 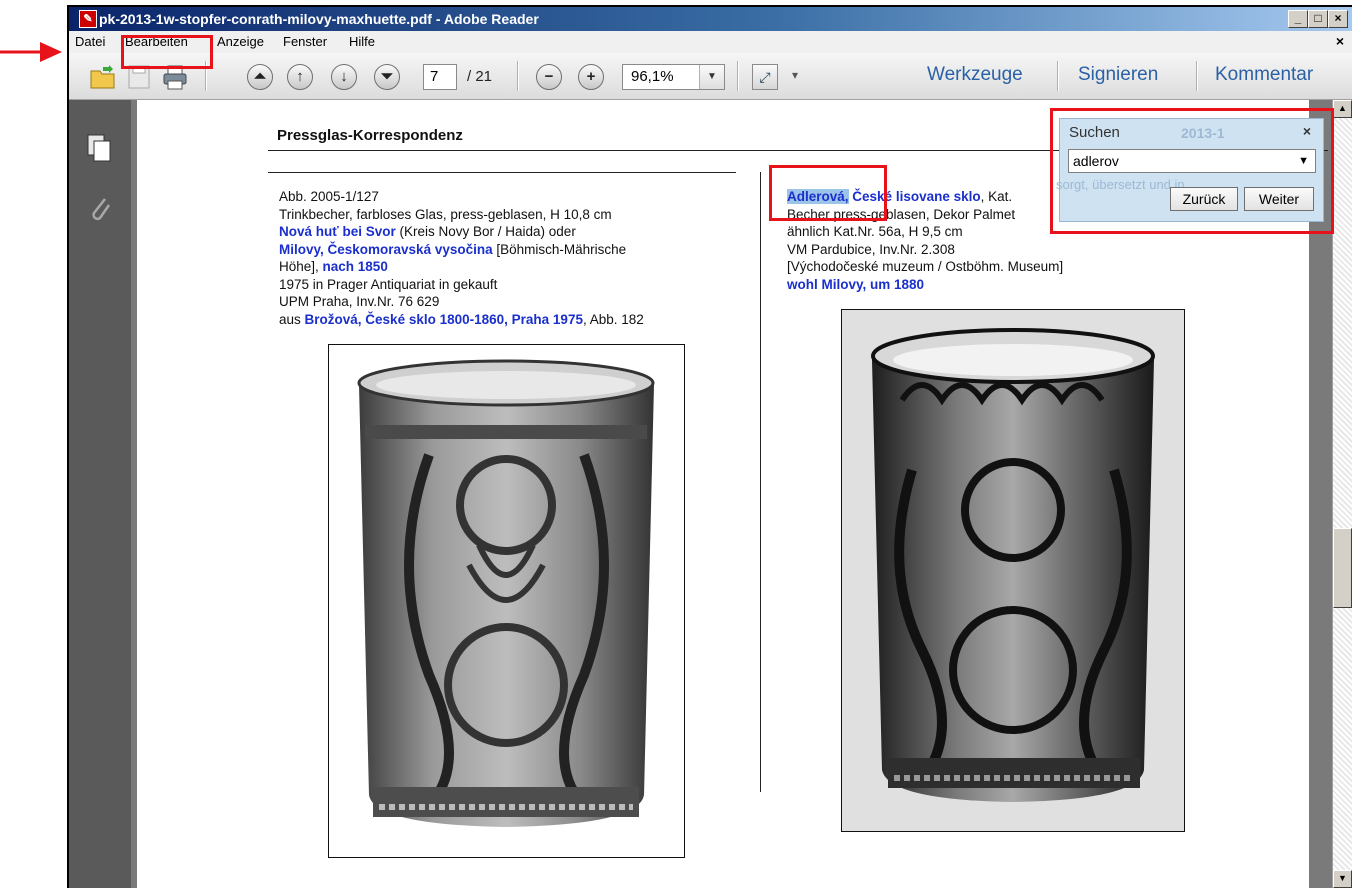 I want to click on vertical-scrollbar: ▲ ▼, so click(x=1342, y=494).